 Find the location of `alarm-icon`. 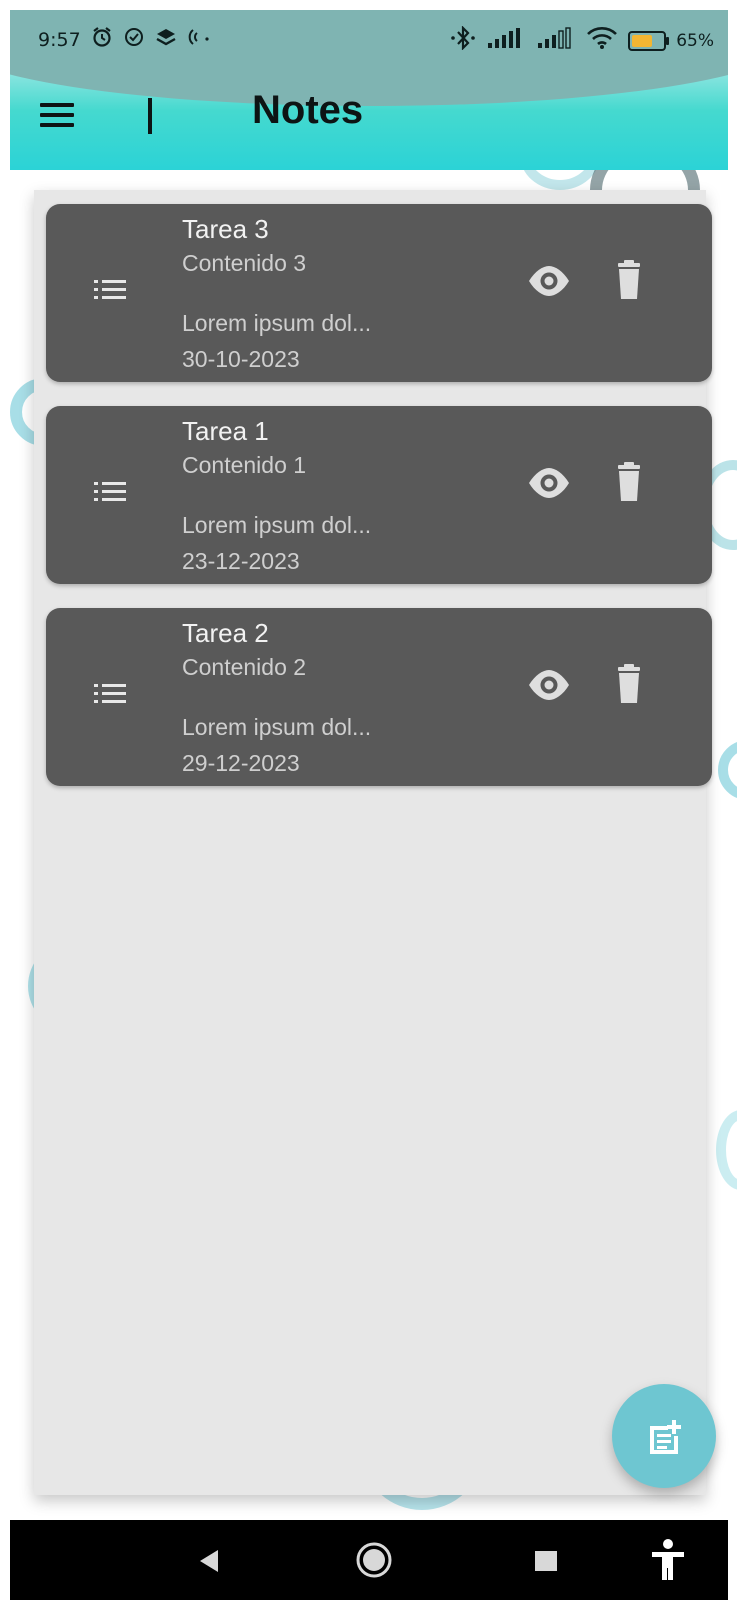

alarm-icon is located at coordinates (102, 39).